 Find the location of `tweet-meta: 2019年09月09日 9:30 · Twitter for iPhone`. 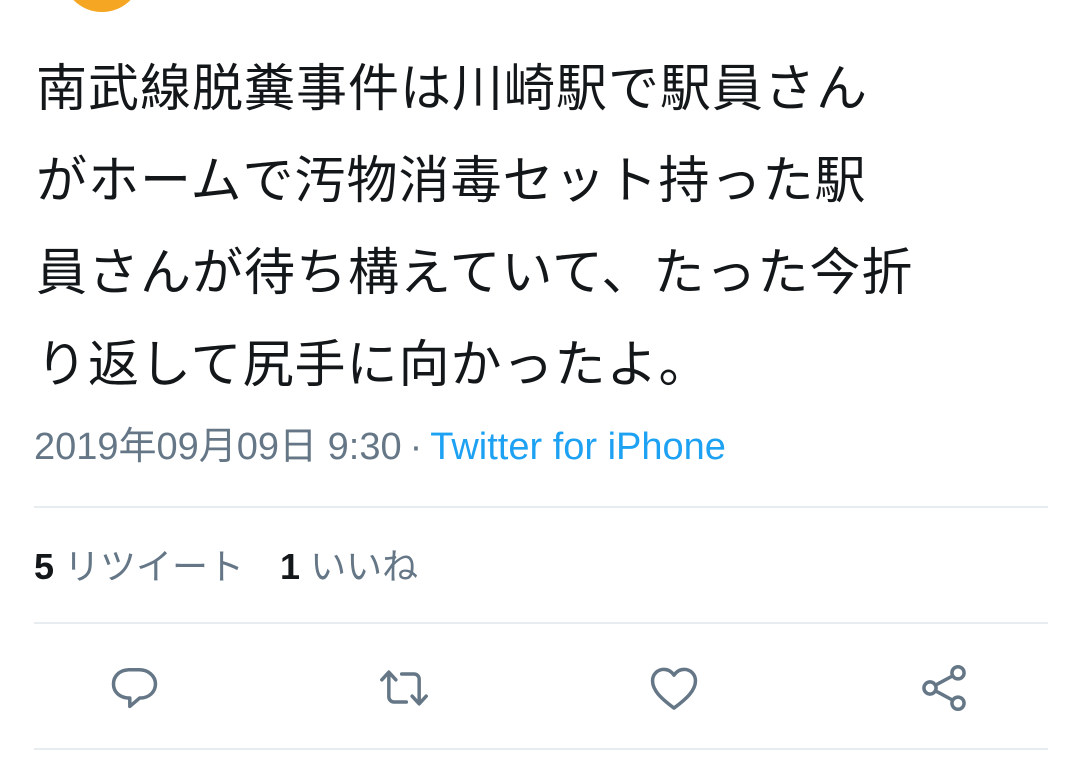

tweet-meta: 2019年09月09日 9:30 · Twitter for iPhone is located at coordinates (380, 447).